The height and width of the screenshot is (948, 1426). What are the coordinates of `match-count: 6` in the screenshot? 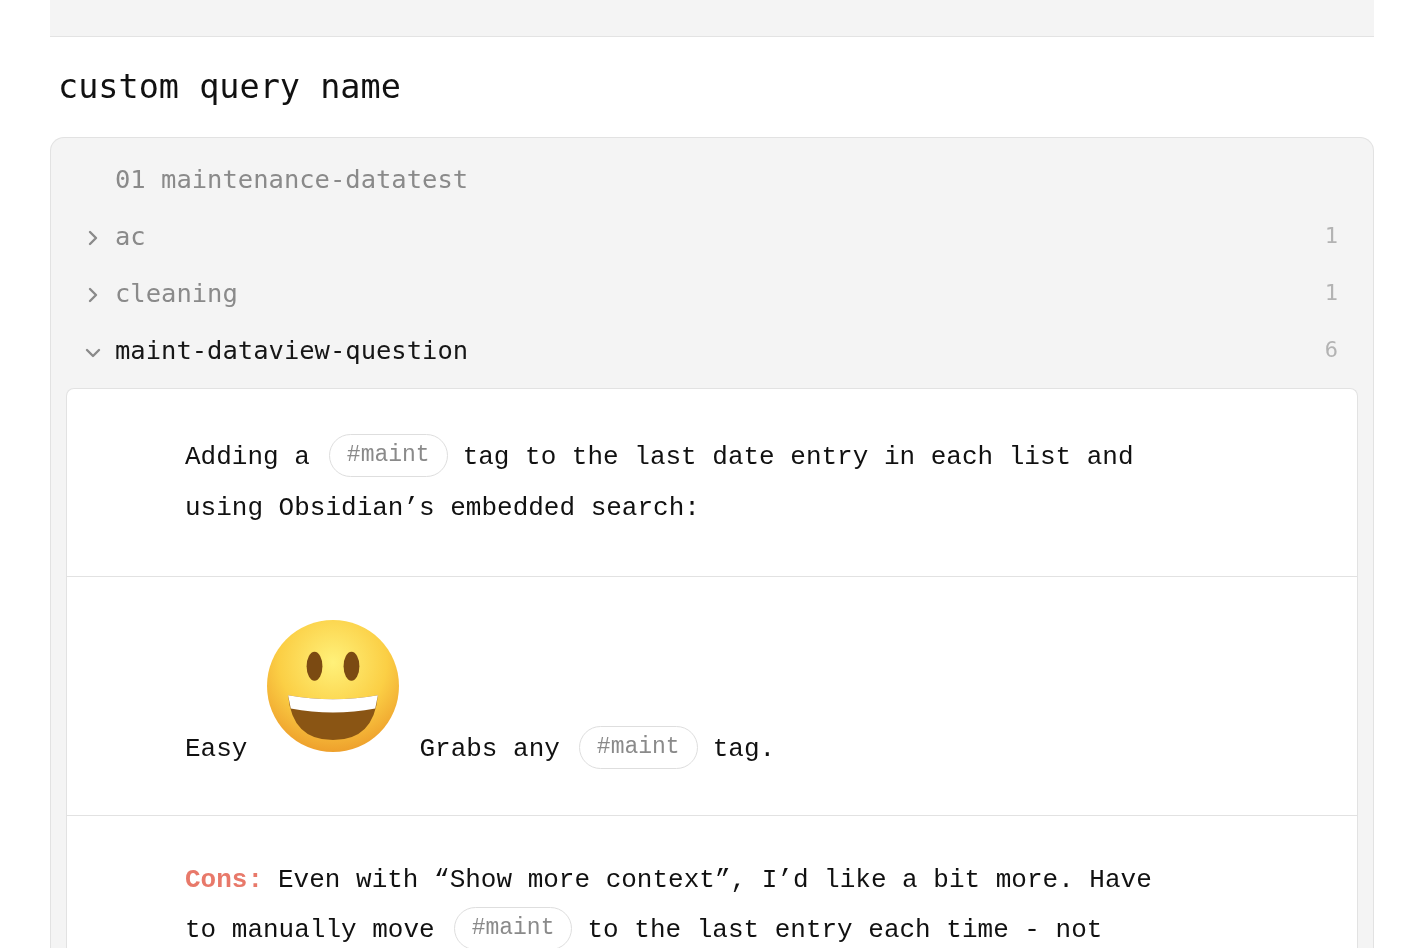 It's located at (1331, 349).